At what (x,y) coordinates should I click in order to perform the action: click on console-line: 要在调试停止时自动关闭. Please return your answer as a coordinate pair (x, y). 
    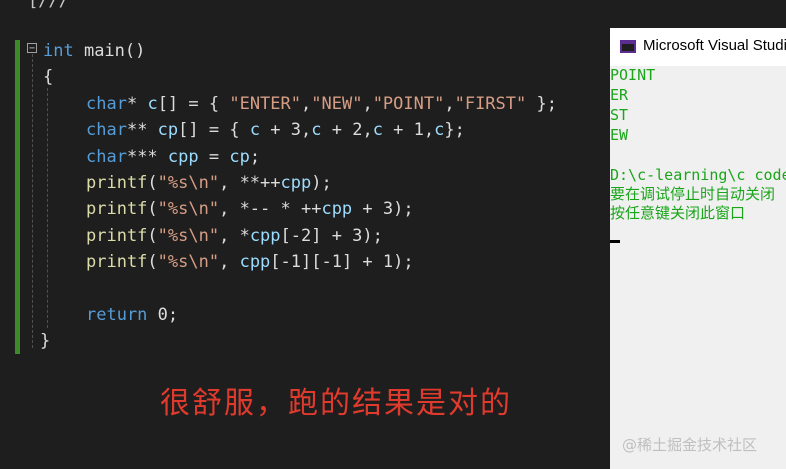
    Looking at the image, I should click on (693, 194).